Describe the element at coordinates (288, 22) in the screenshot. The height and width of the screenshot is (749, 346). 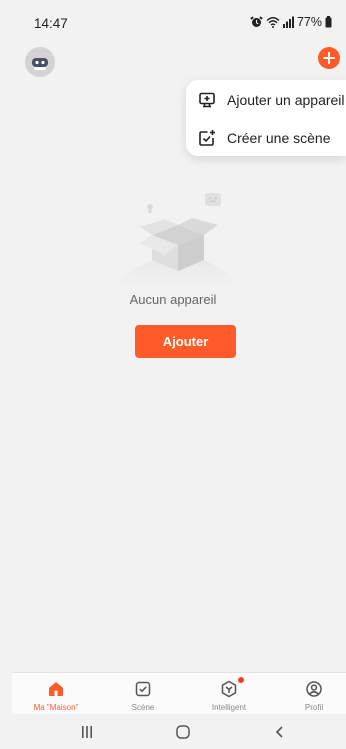
I see `signal-icon` at that location.